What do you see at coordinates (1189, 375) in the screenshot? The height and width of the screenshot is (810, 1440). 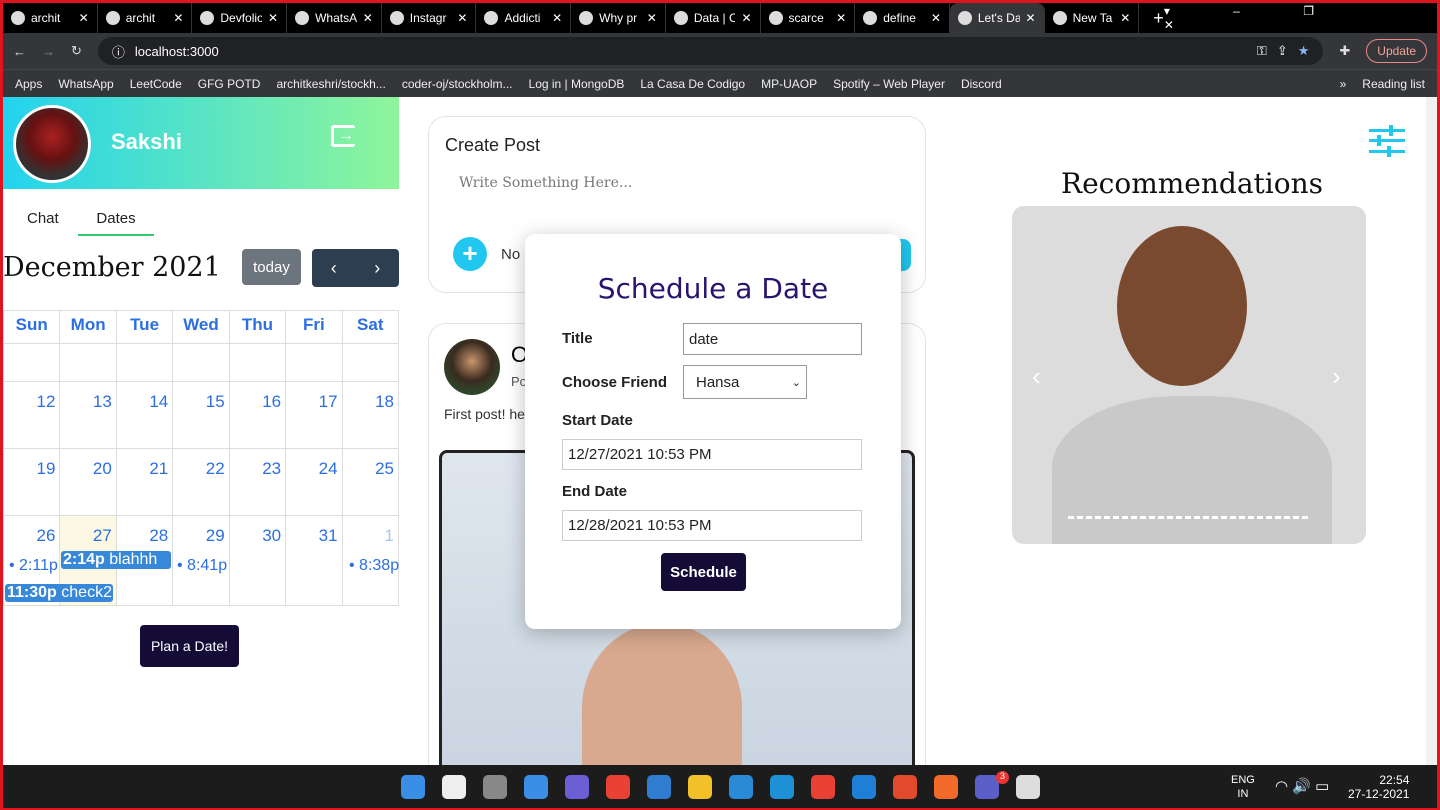 I see `recommendation-carousel: ‹ ›` at bounding box center [1189, 375].